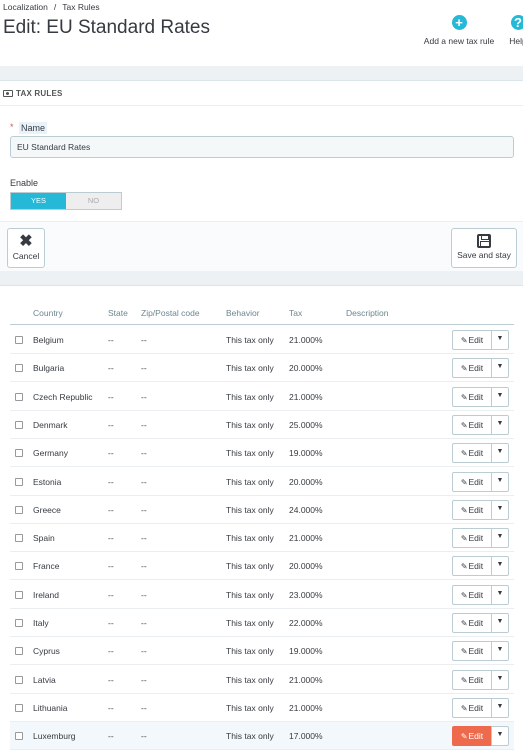 The width and height of the screenshot is (523, 750). What do you see at coordinates (26, 248) in the screenshot?
I see `cancel-button: ✖ Cancel` at bounding box center [26, 248].